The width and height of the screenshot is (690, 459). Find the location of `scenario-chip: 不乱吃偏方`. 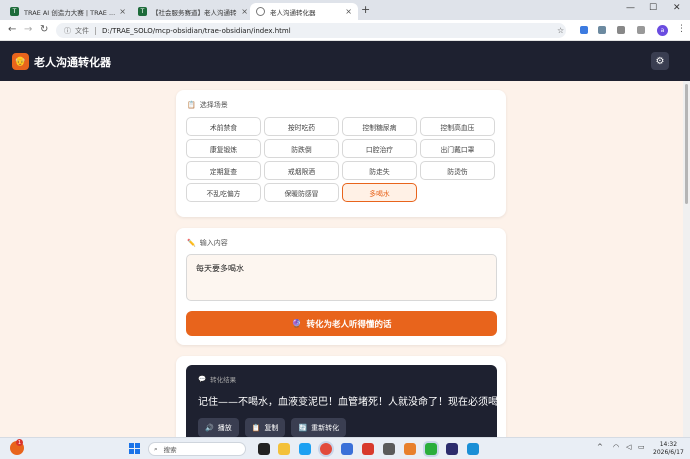

scenario-chip: 不乱吃偏方 is located at coordinates (223, 192).